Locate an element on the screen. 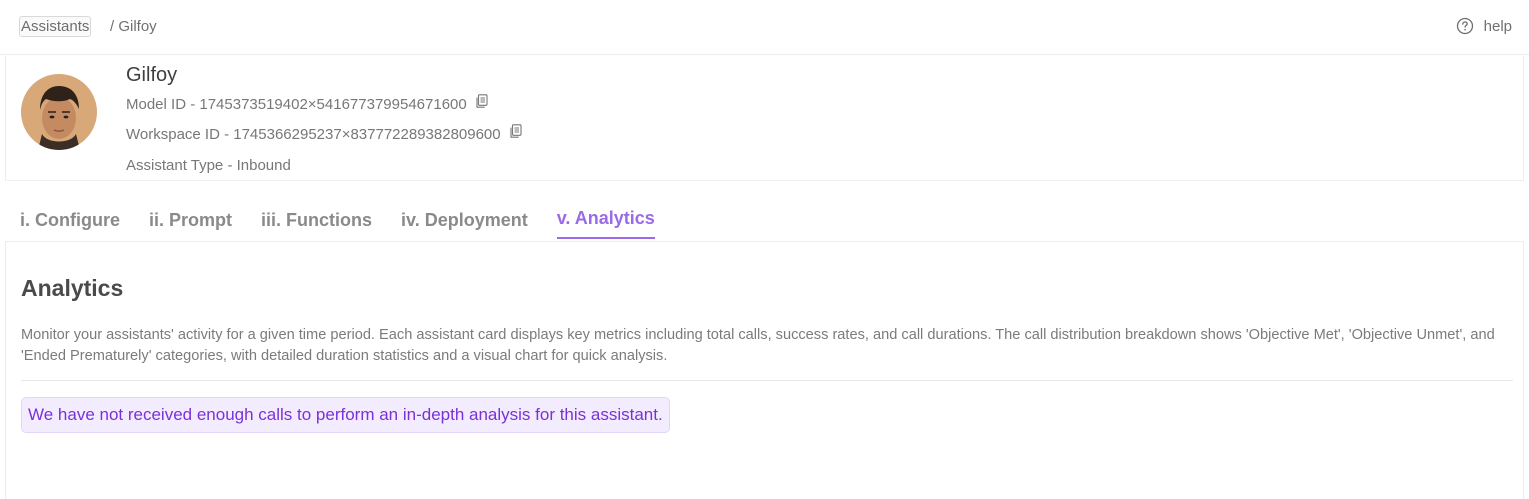 This screenshot has height=499, width=1529. copy-workspace-id-icon is located at coordinates (515, 131).